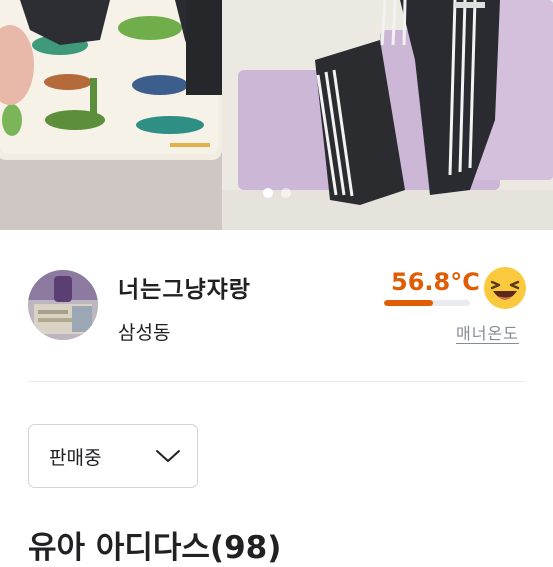 This screenshot has width=553, height=567. Describe the element at coordinates (155, 548) in the screenshot. I see `product-title: 유아 아디다스(98)` at that location.